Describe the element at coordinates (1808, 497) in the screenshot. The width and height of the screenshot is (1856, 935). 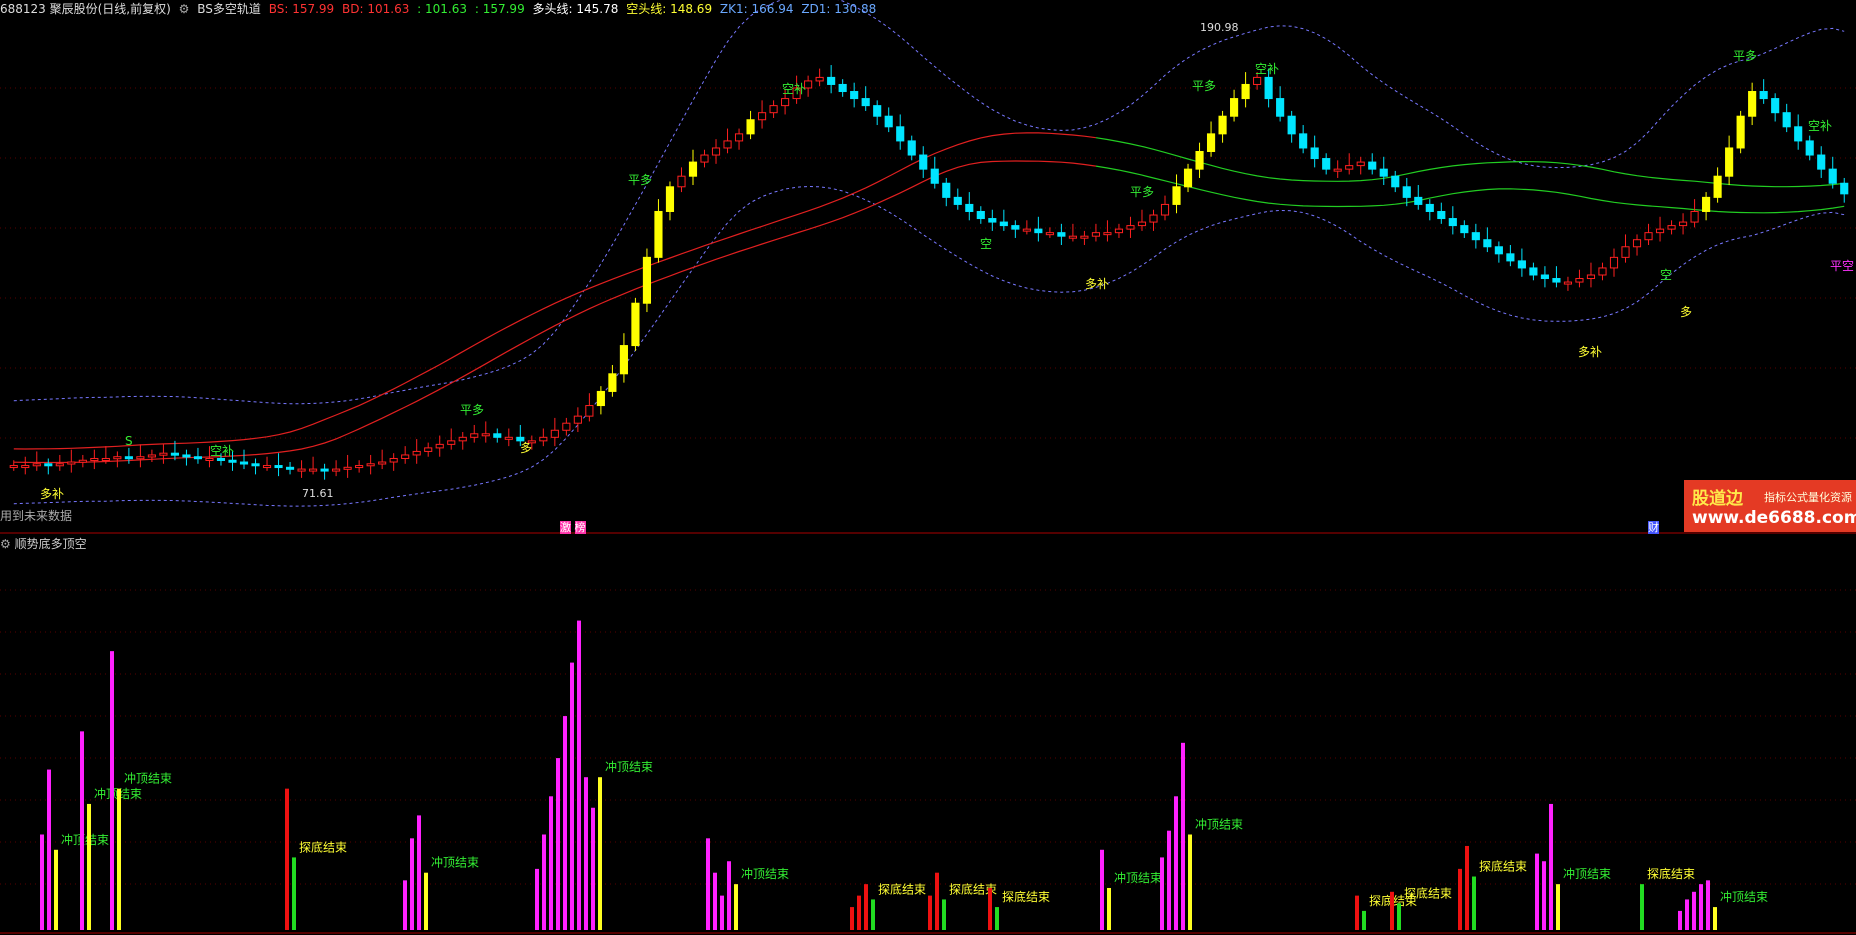
I see `watermark-sub: 指标公式量化资源` at that location.